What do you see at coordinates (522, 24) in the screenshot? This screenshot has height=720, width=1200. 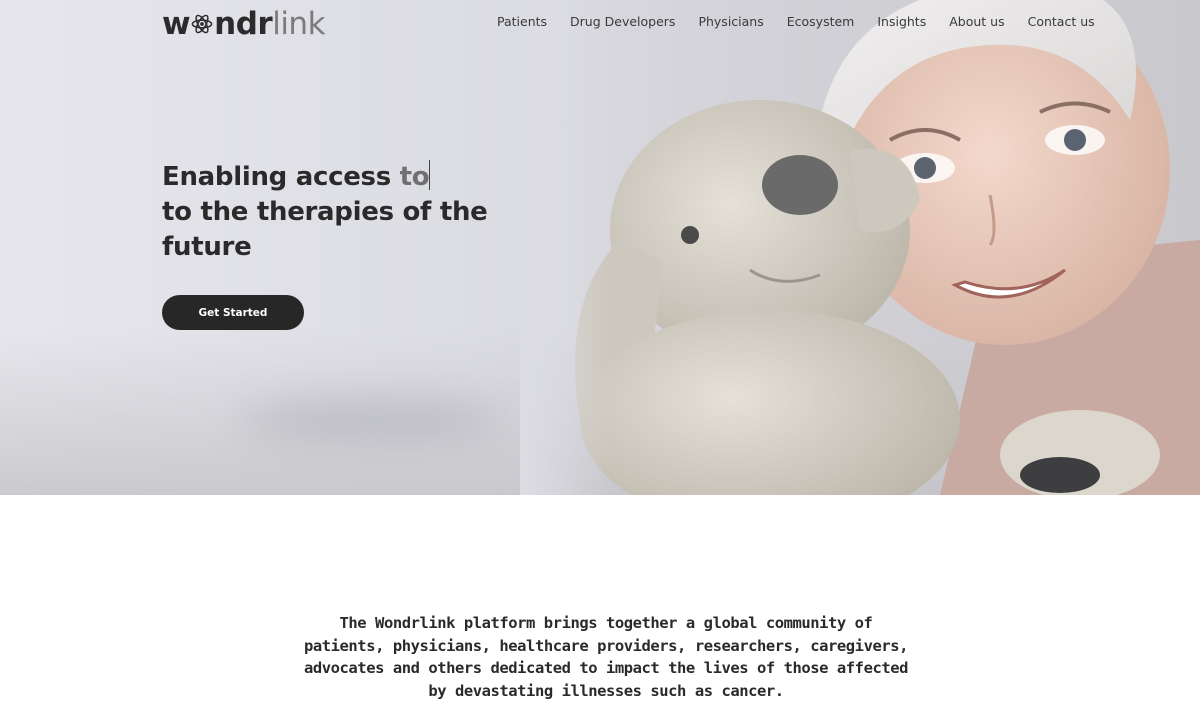 I see `nav-item-patients: Patients` at bounding box center [522, 24].